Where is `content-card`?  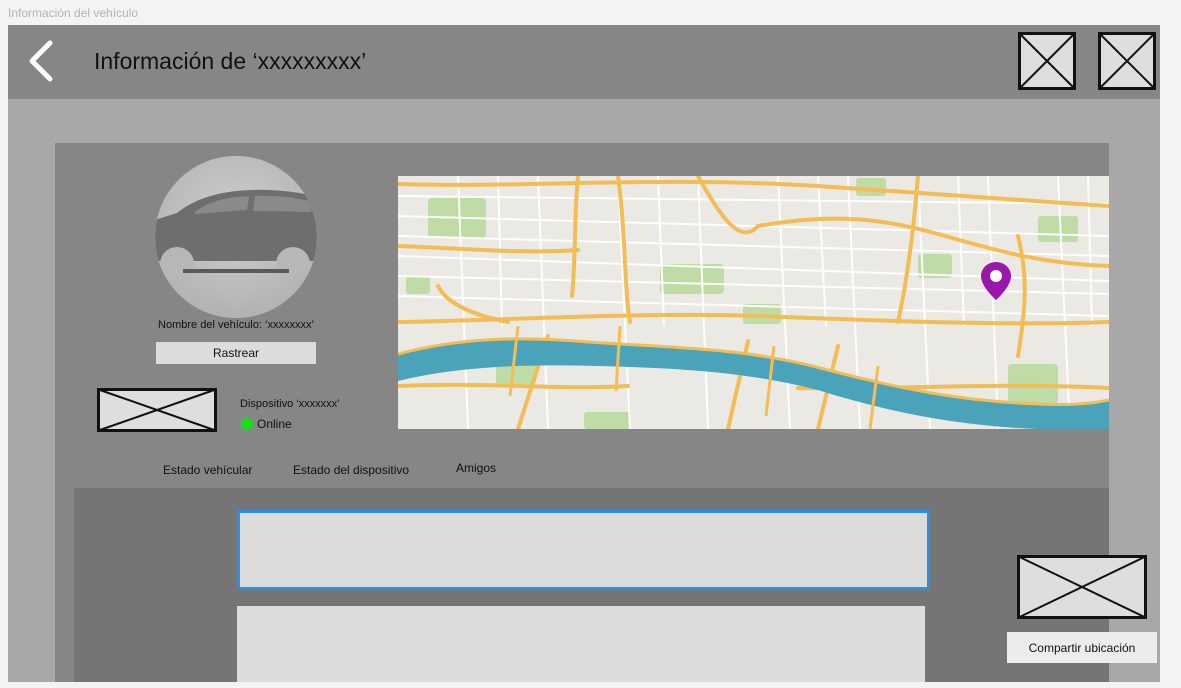
content-card is located at coordinates (581, 644).